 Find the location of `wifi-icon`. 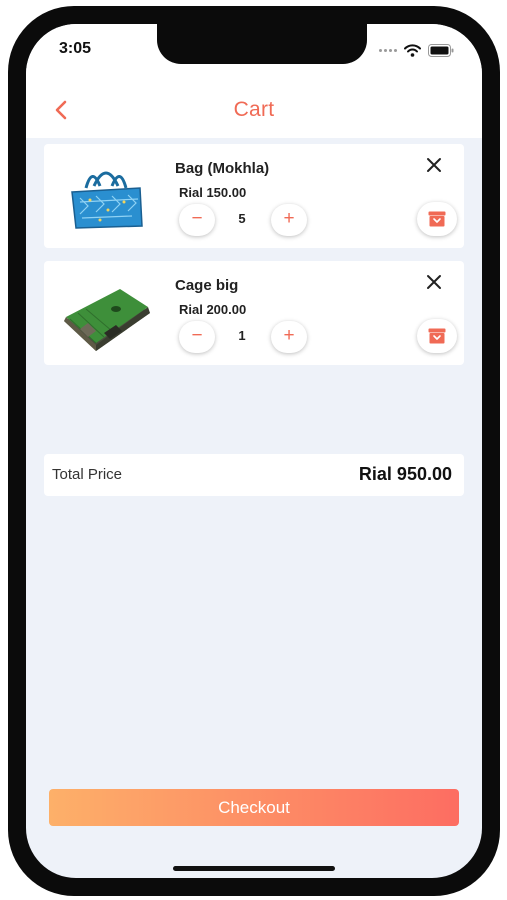

wifi-icon is located at coordinates (412, 50).